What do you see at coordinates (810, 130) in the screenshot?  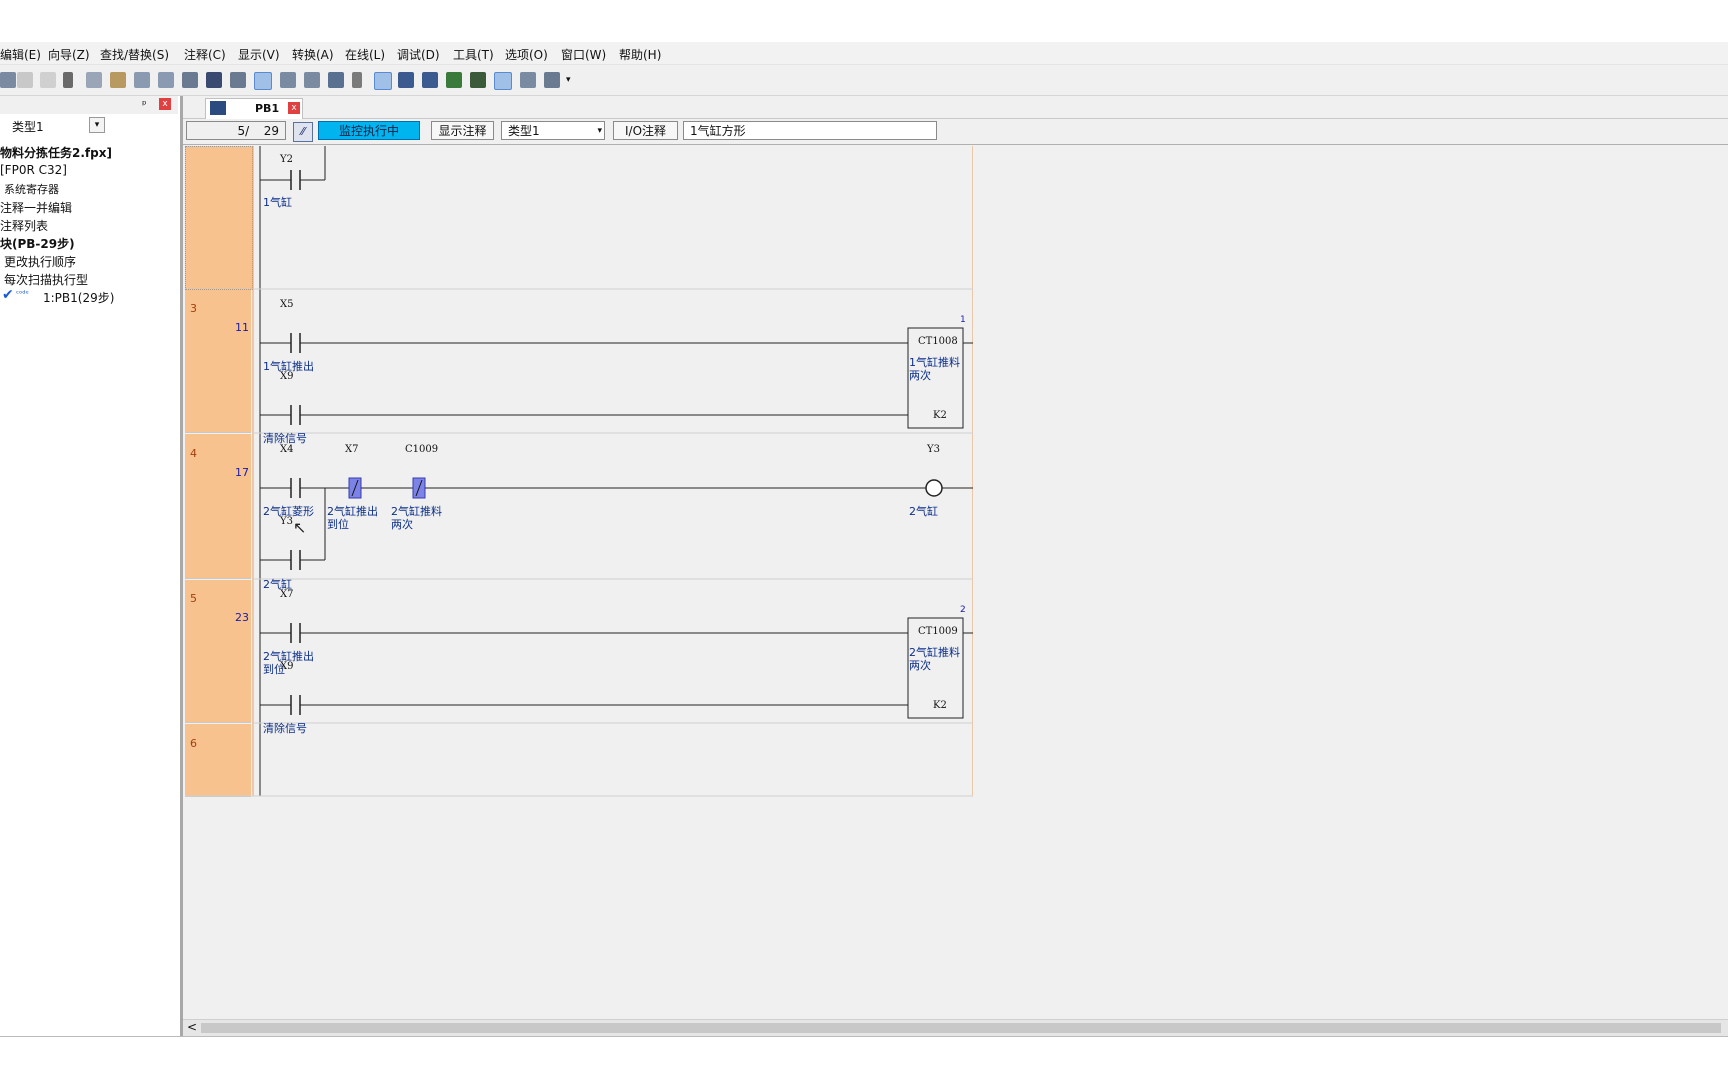 I see `io-comment-input: 1气缸方形` at bounding box center [810, 130].